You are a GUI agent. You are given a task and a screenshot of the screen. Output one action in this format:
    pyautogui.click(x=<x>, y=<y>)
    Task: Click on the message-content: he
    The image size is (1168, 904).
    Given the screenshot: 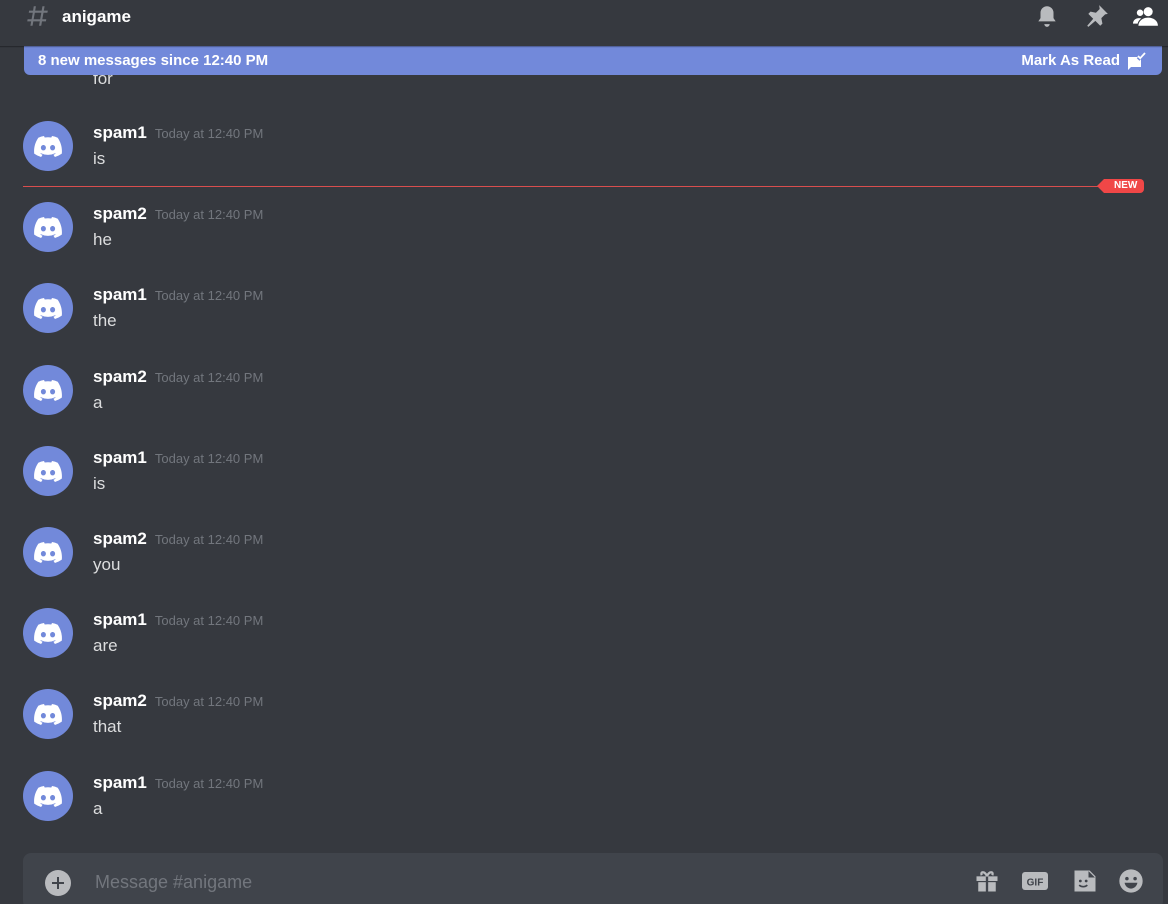 What is the action you would take?
    pyautogui.click(x=102, y=239)
    